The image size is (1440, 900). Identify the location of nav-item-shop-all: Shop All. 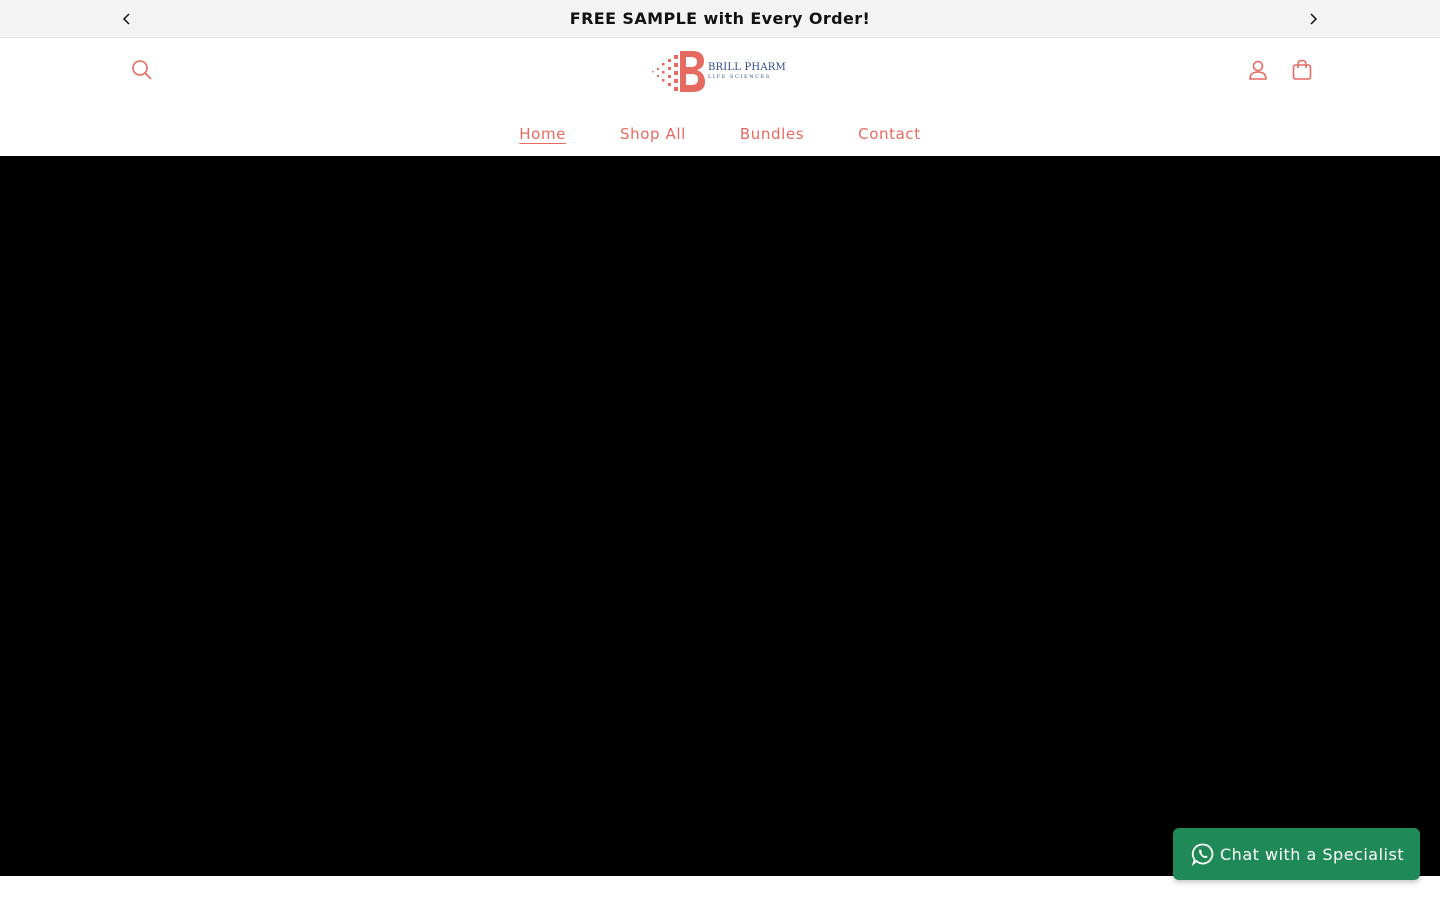
(653, 134).